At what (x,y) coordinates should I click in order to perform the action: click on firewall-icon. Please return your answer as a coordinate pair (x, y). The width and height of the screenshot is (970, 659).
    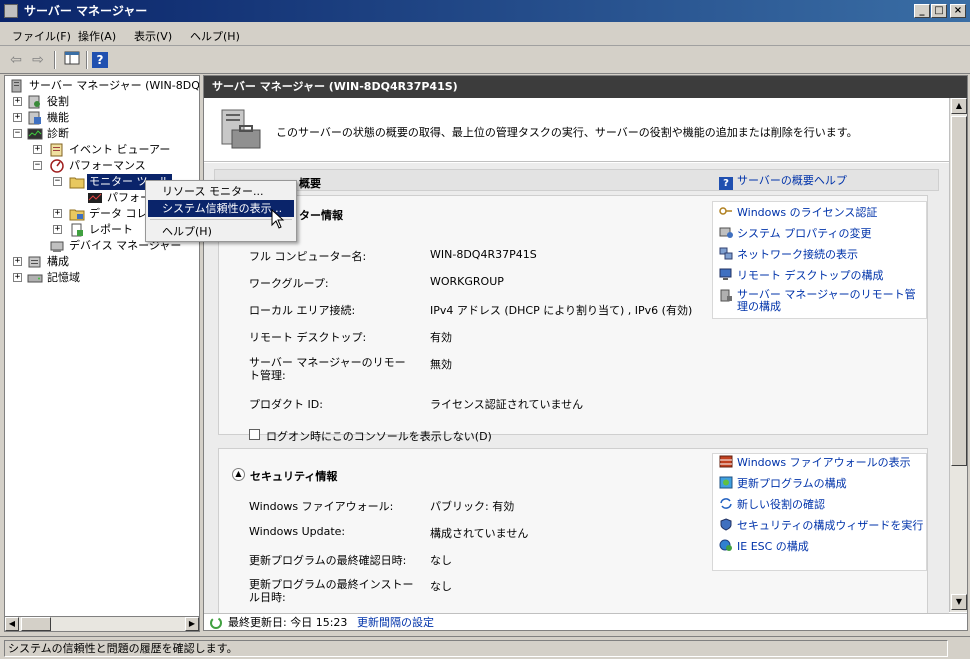
    Looking at the image, I should click on (726, 461).